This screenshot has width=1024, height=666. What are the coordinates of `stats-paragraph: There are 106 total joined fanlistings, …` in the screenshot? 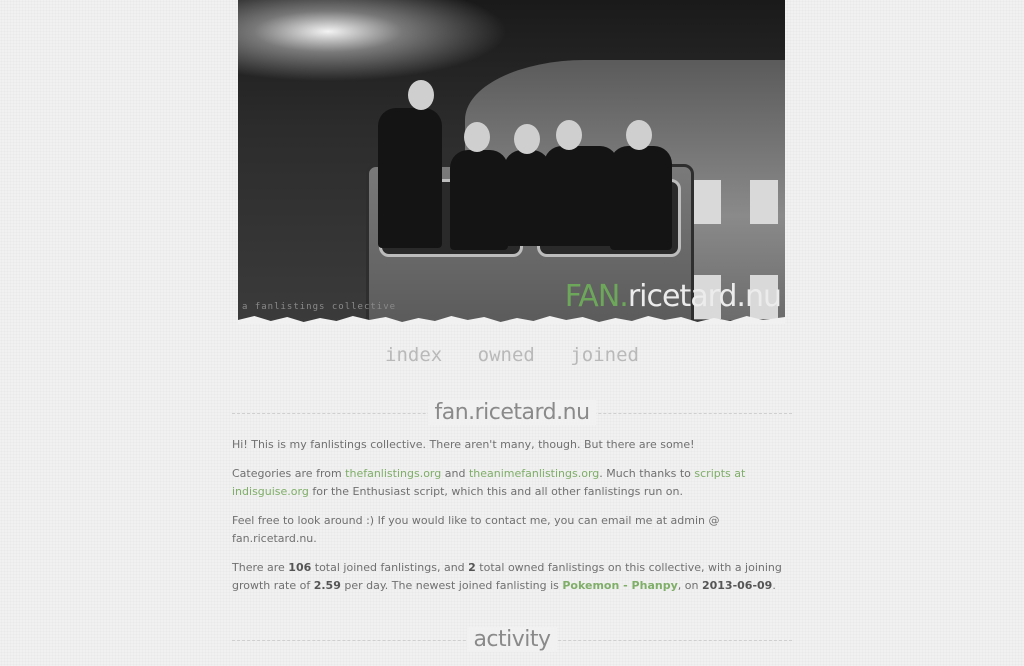 It's located at (513, 577).